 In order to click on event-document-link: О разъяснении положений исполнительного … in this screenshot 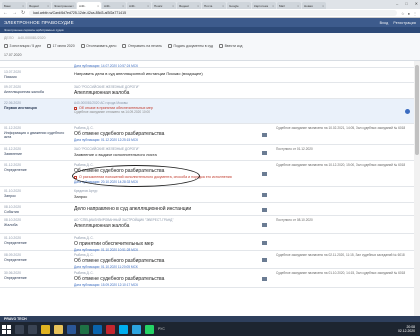, I will do `click(174, 177)`.